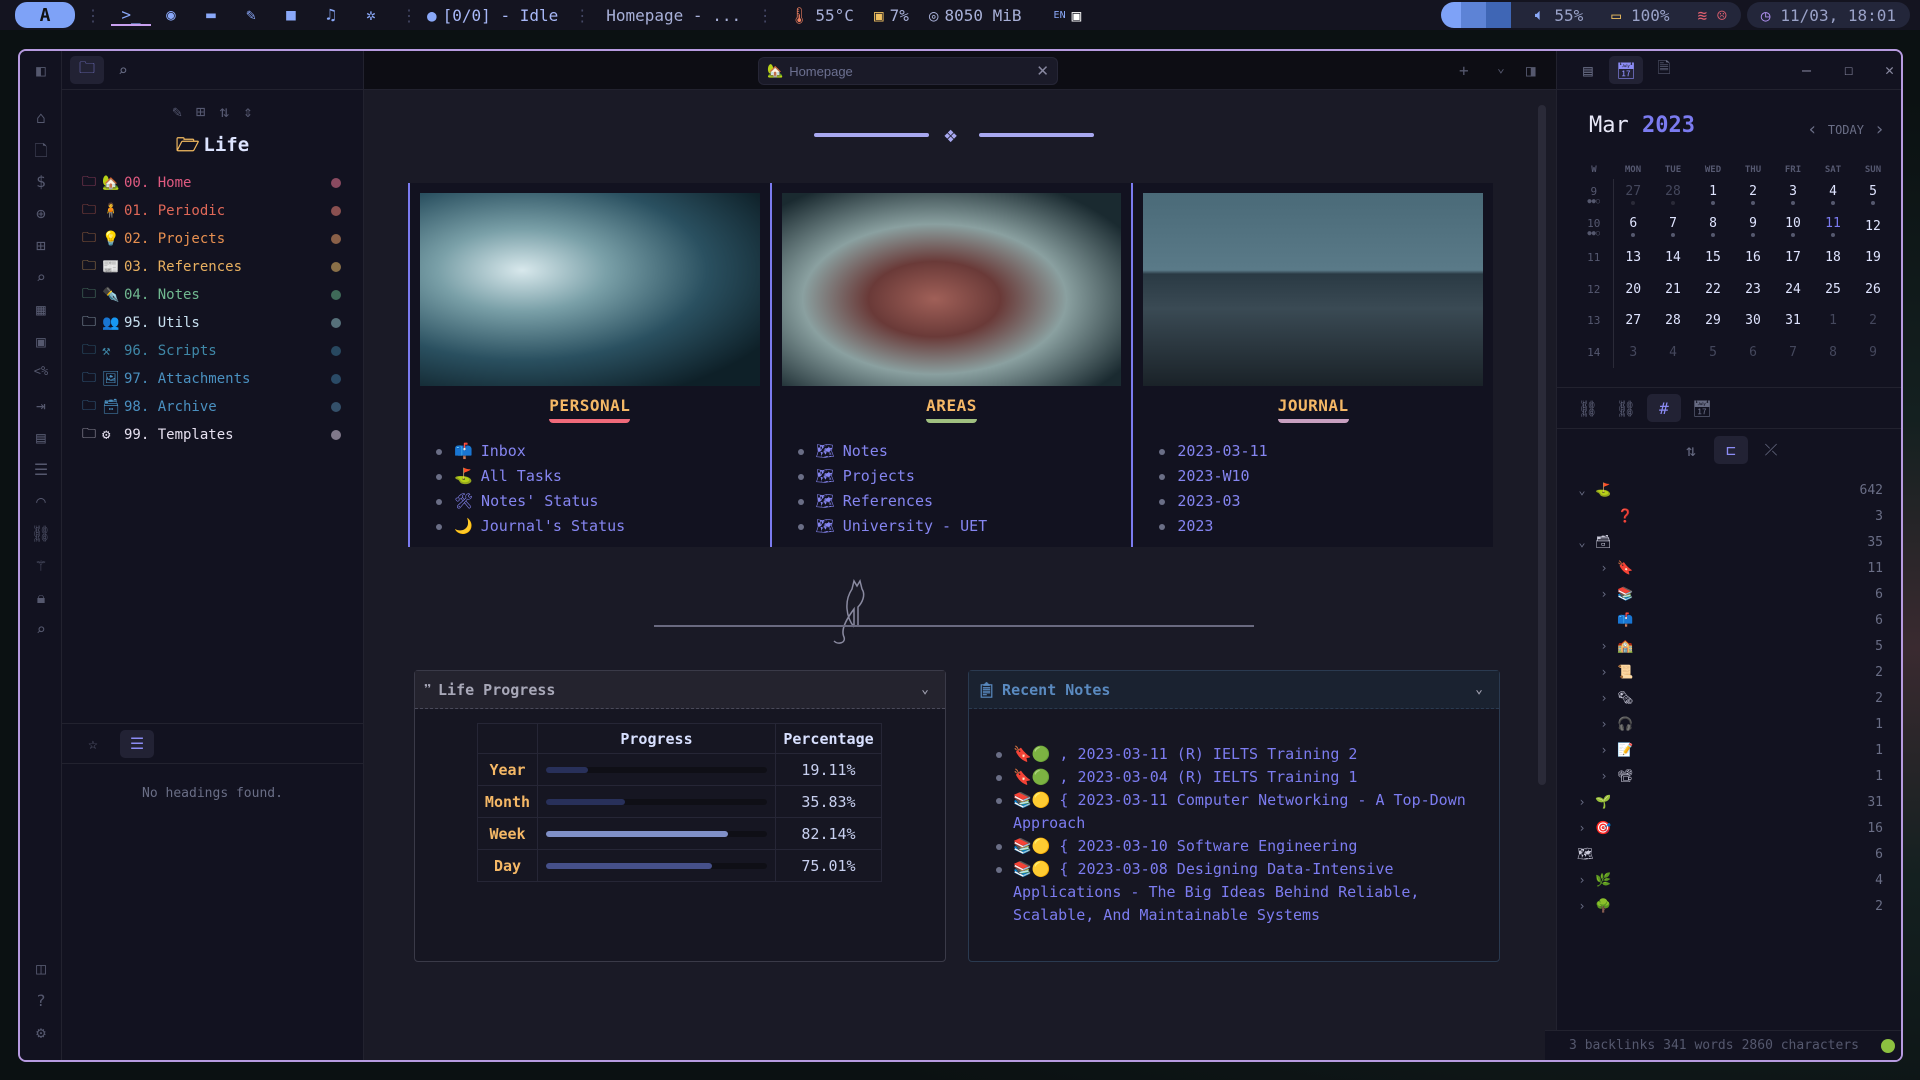  What do you see at coordinates (598, 451) in the screenshot?
I see `card-link: 📫 Inbox` at bounding box center [598, 451].